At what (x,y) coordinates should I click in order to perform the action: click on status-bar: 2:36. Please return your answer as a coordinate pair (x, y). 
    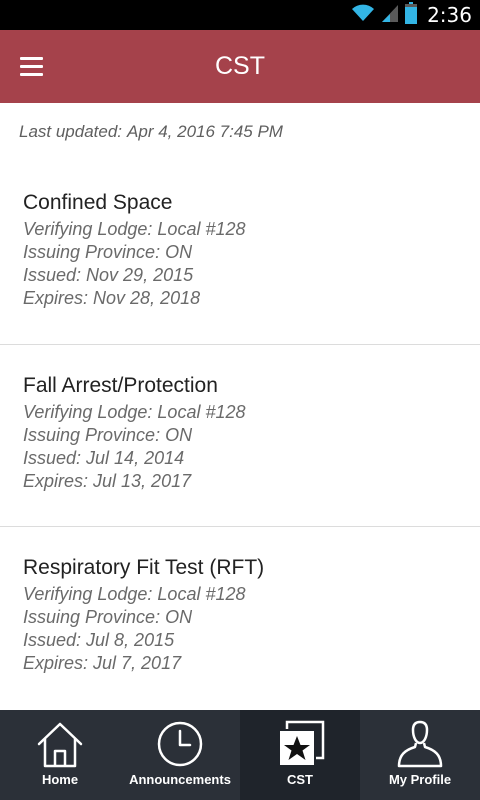
    Looking at the image, I should click on (240, 15).